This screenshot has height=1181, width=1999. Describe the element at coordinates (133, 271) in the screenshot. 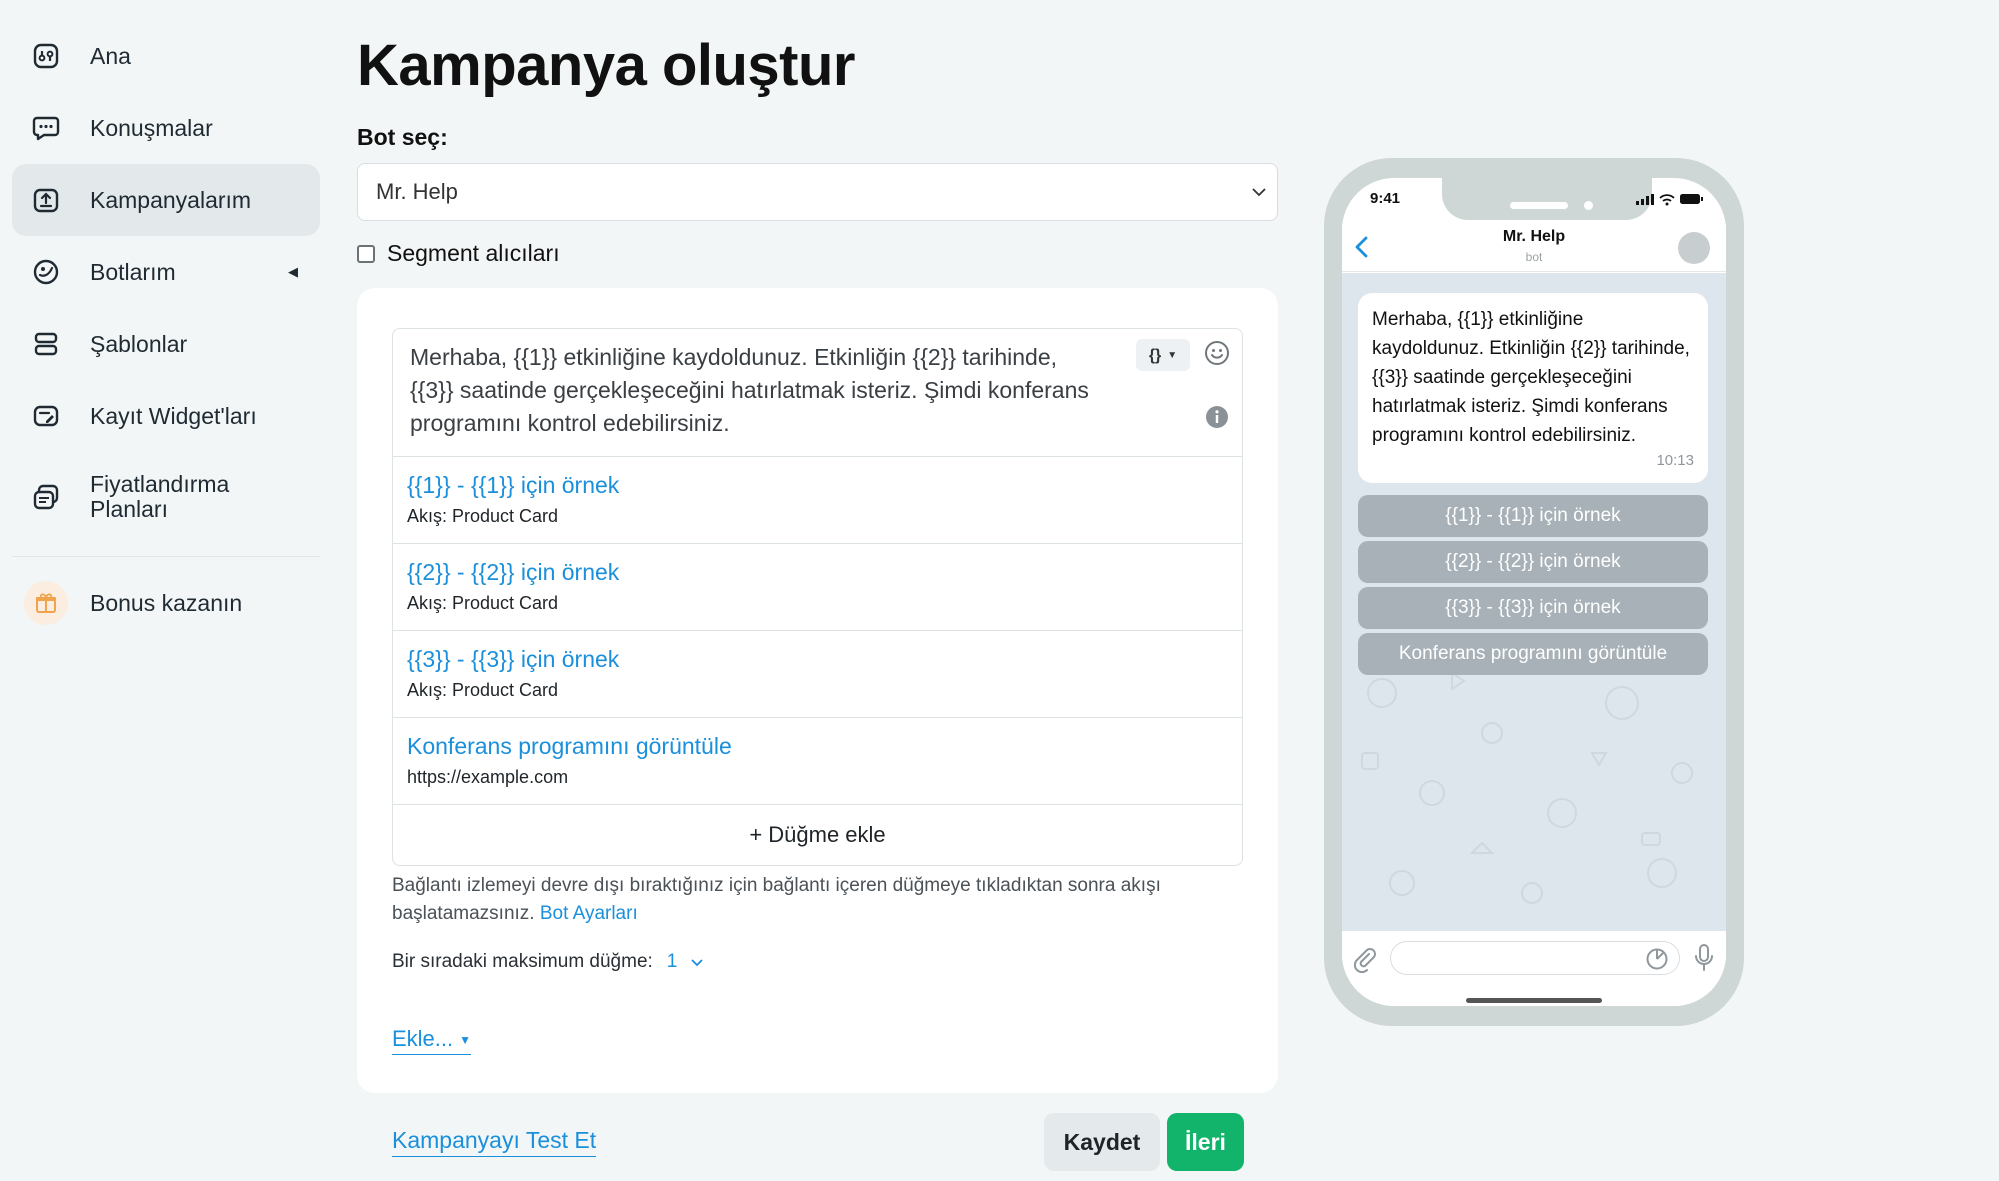

I see `sidebar-item-label: Botlarım` at that location.